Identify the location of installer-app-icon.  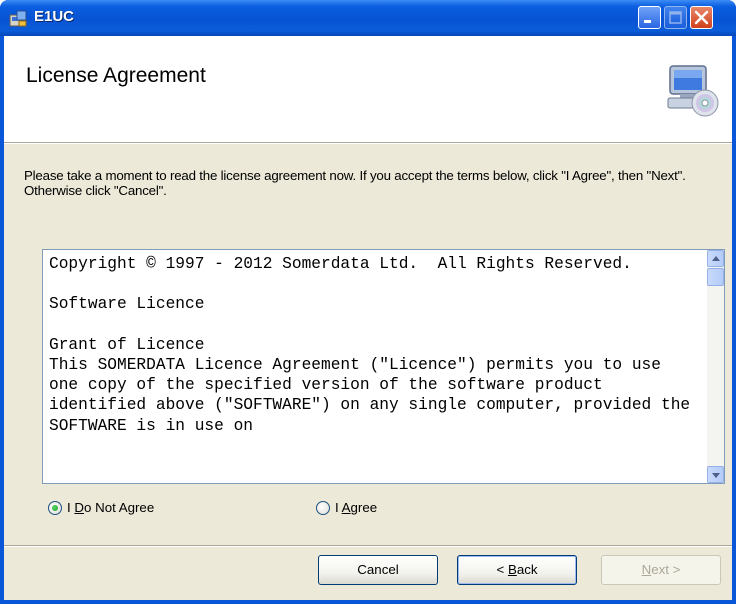
(18, 18).